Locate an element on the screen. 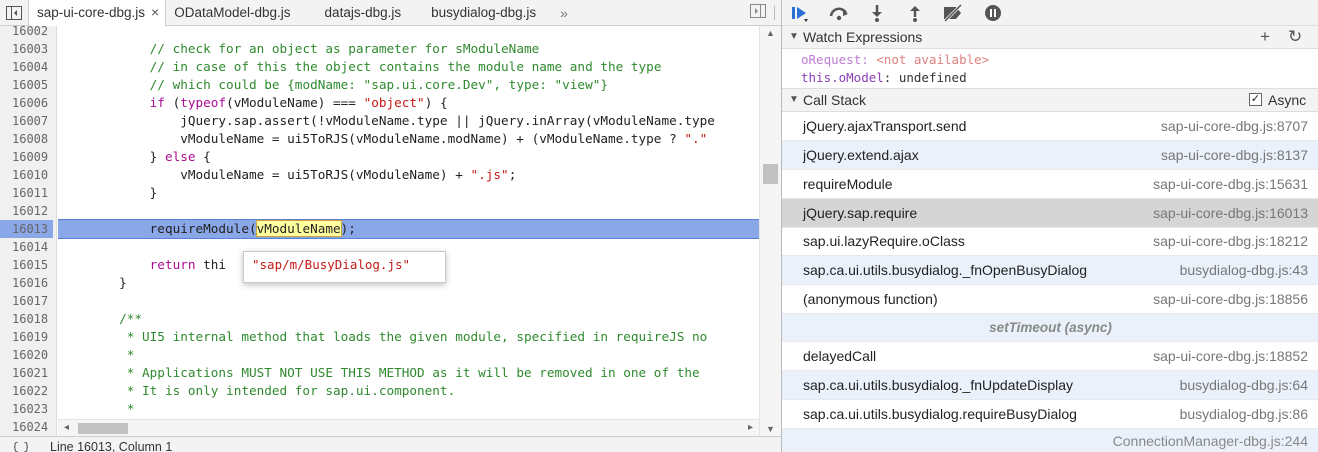  call-stack-header: ▼ Call Stack ✓ Async is located at coordinates (1050, 100).